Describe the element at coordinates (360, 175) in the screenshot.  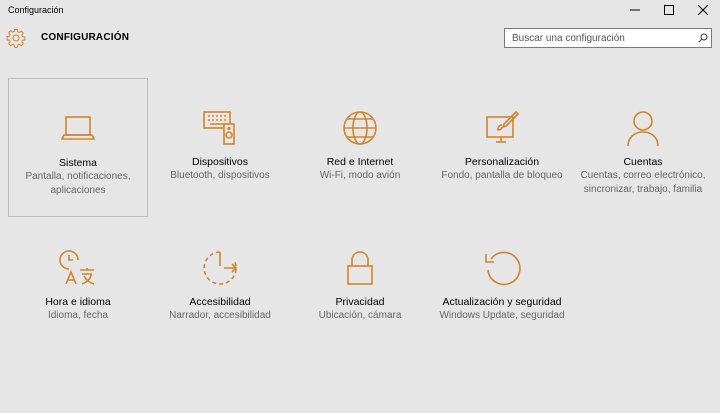
I see `tile-description: Wi-Fi, modo avión` at that location.